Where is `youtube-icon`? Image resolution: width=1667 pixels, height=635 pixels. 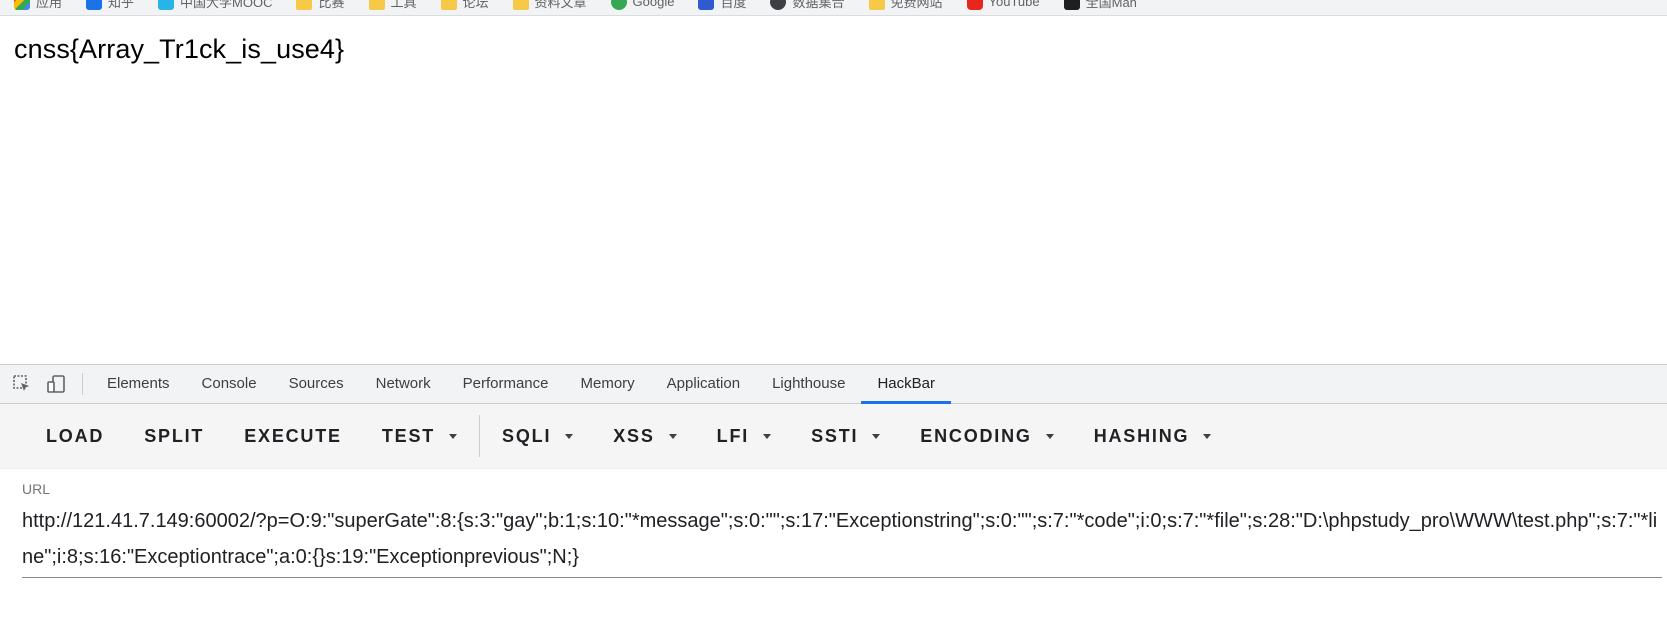
youtube-icon is located at coordinates (974, 5).